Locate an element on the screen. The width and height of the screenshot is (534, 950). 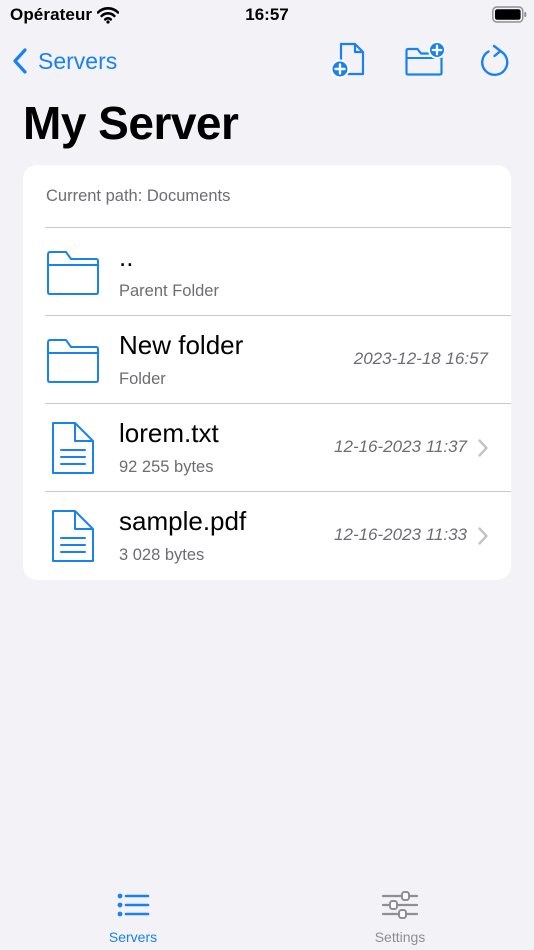
tab-settings: Settings is located at coordinates (400, 915).